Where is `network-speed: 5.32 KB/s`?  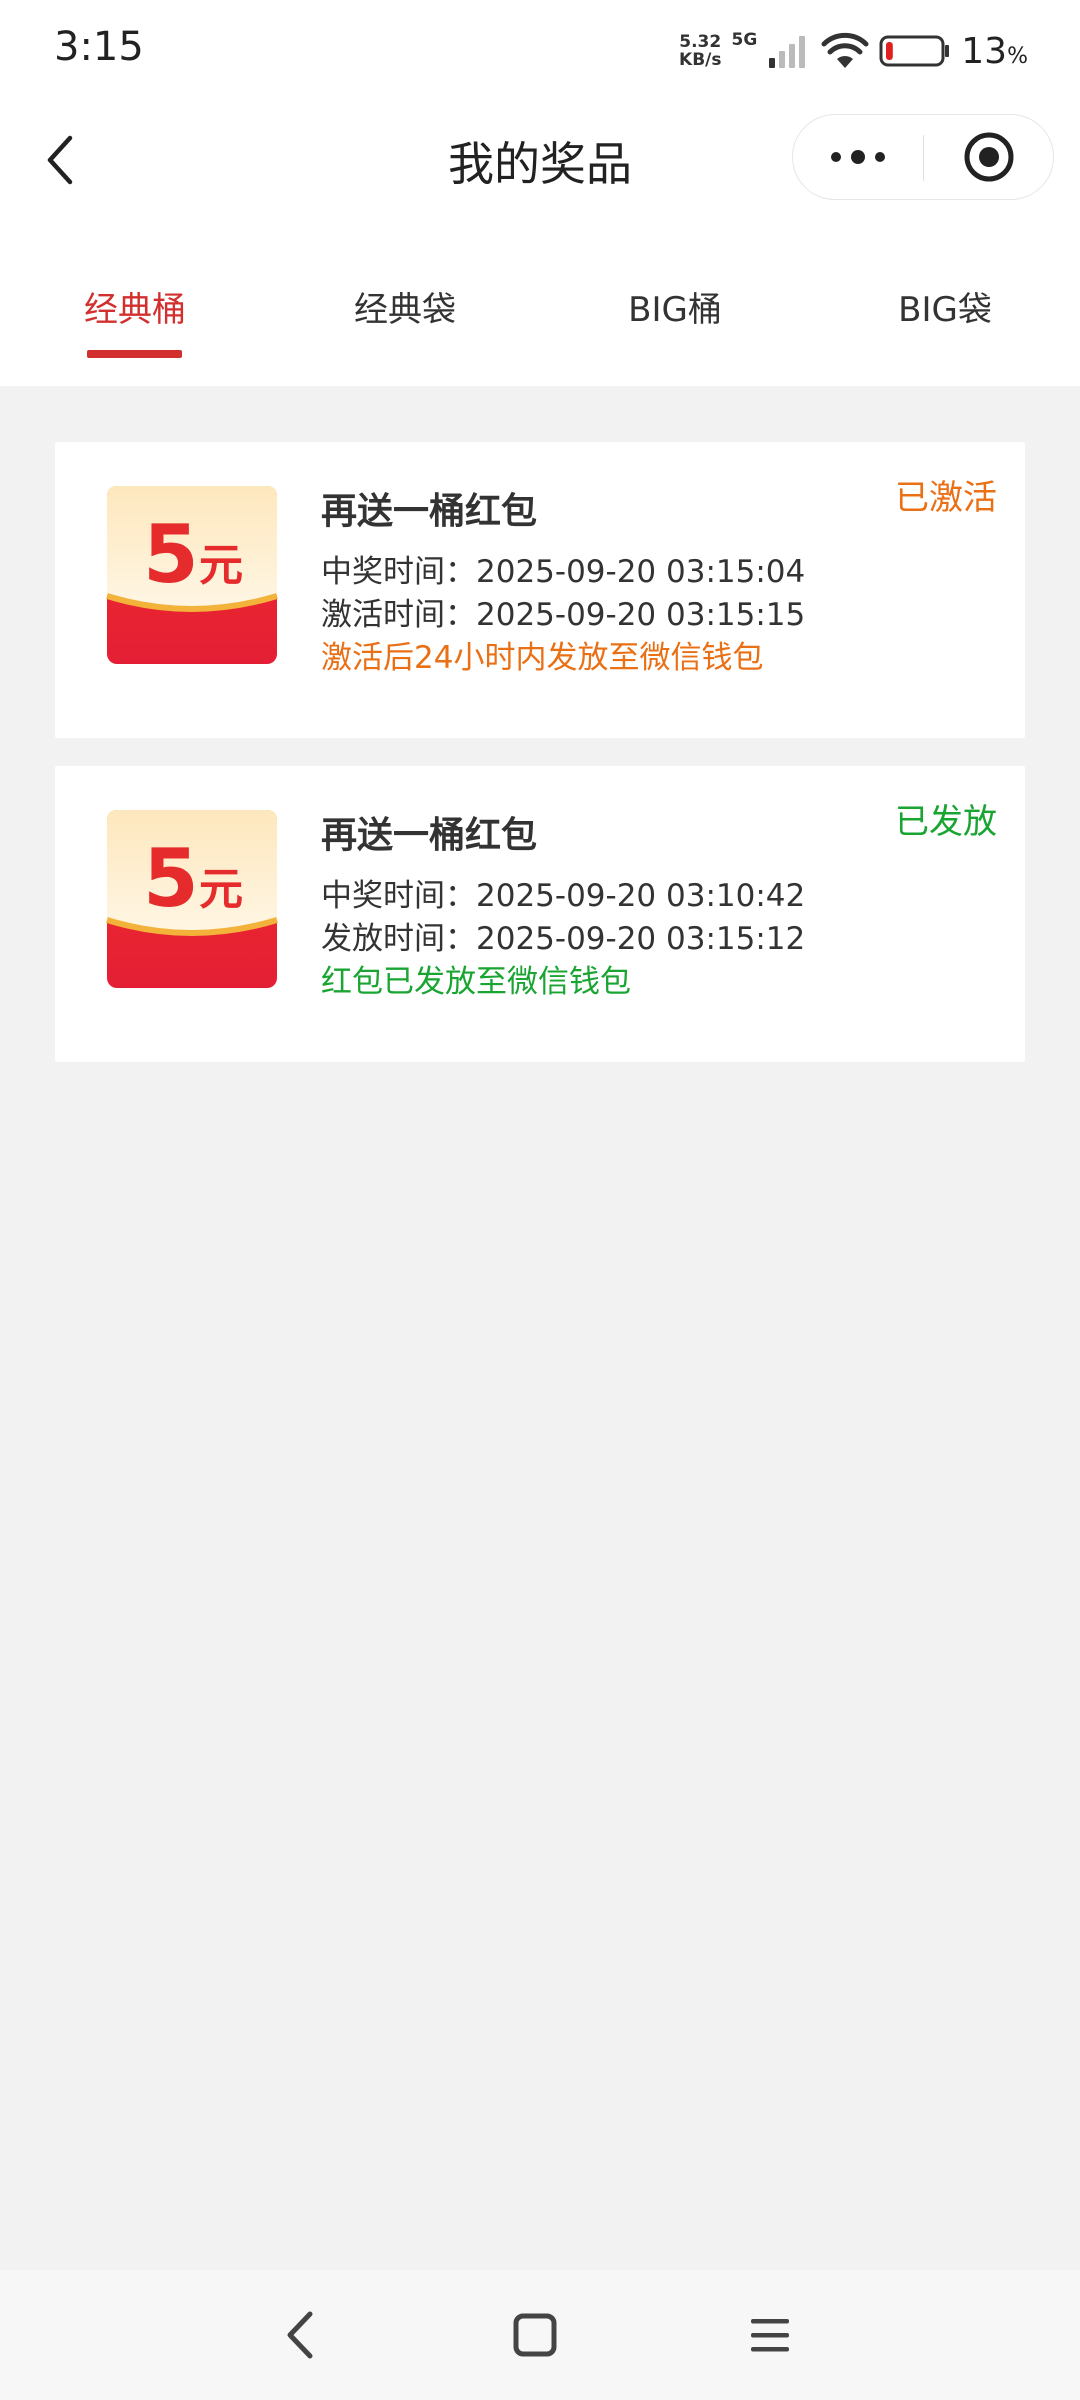
network-speed: 5.32 KB/s is located at coordinates (700, 51).